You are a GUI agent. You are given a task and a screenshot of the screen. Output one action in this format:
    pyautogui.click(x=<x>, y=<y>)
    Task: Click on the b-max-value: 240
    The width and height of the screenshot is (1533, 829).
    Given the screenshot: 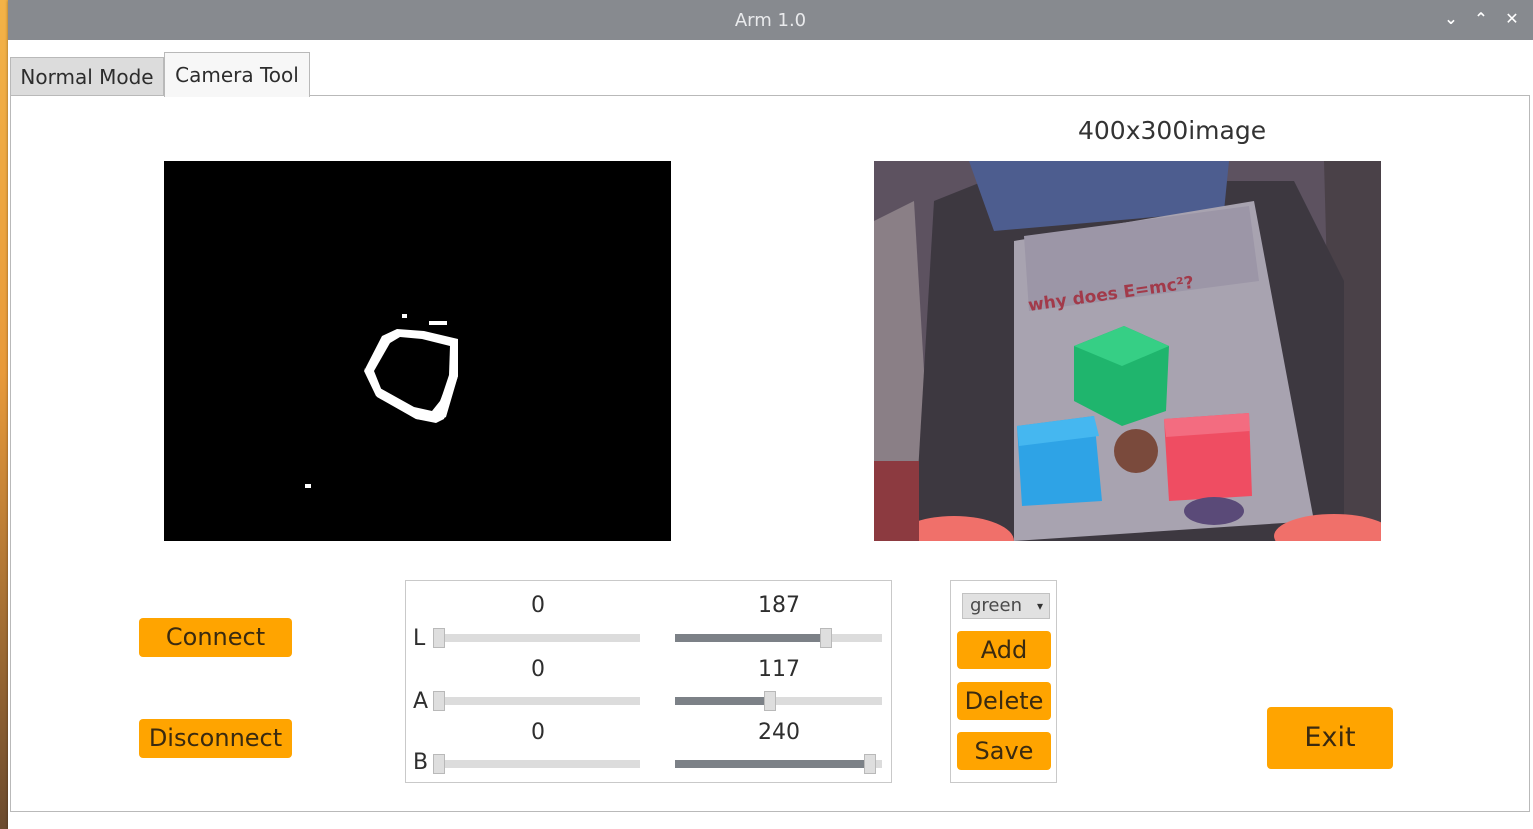 What is the action you would take?
    pyautogui.click(x=779, y=732)
    